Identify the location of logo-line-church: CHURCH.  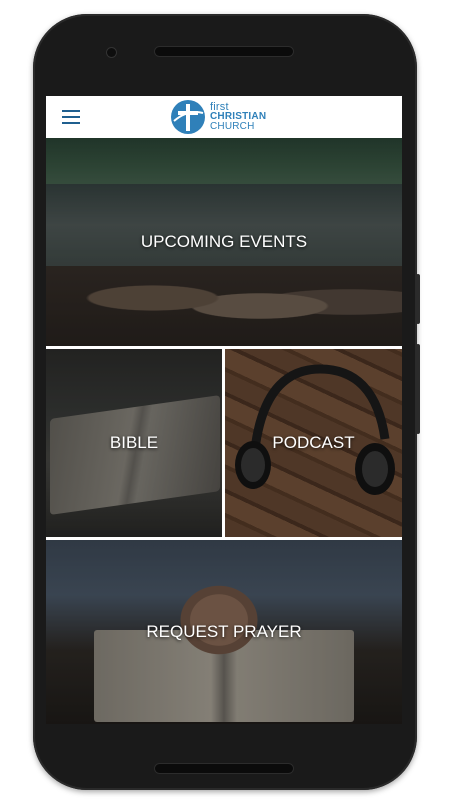
(232, 126).